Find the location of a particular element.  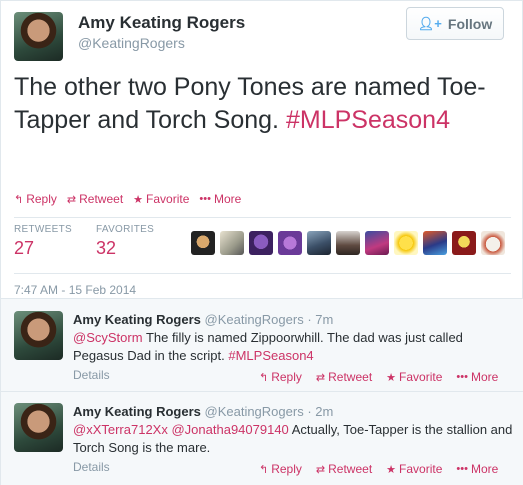

author-name: Amy Keating Rogers is located at coordinates (161, 23).